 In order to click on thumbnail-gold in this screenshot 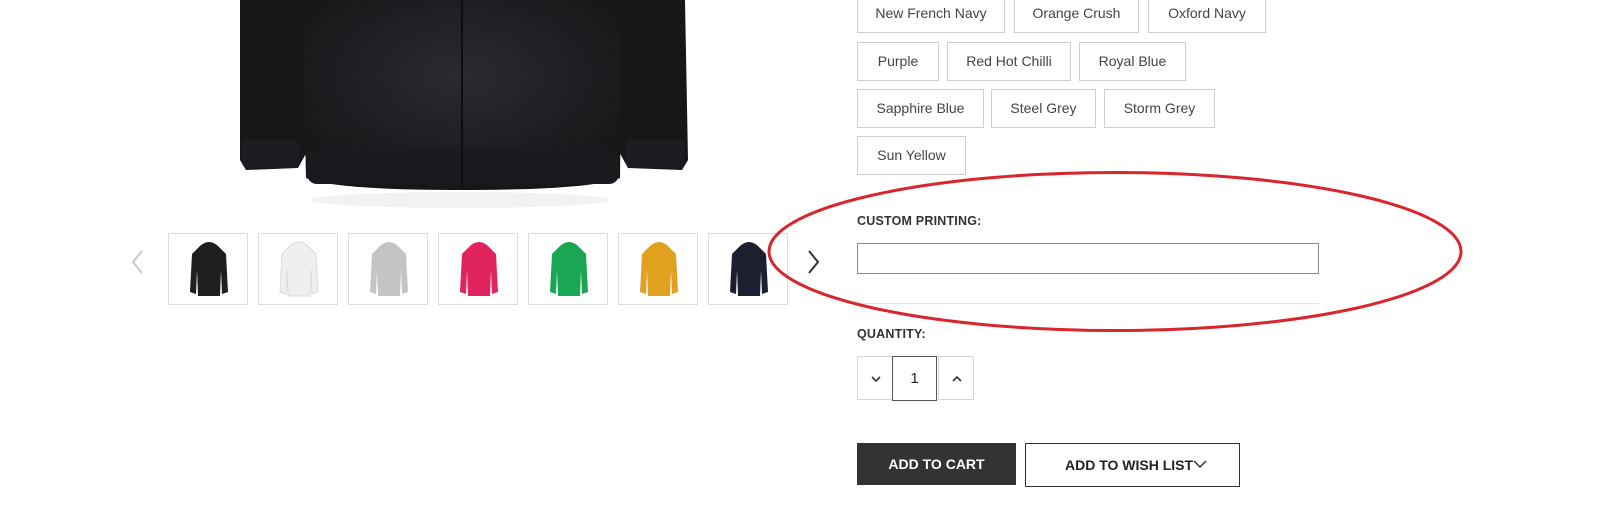, I will do `click(658, 269)`.